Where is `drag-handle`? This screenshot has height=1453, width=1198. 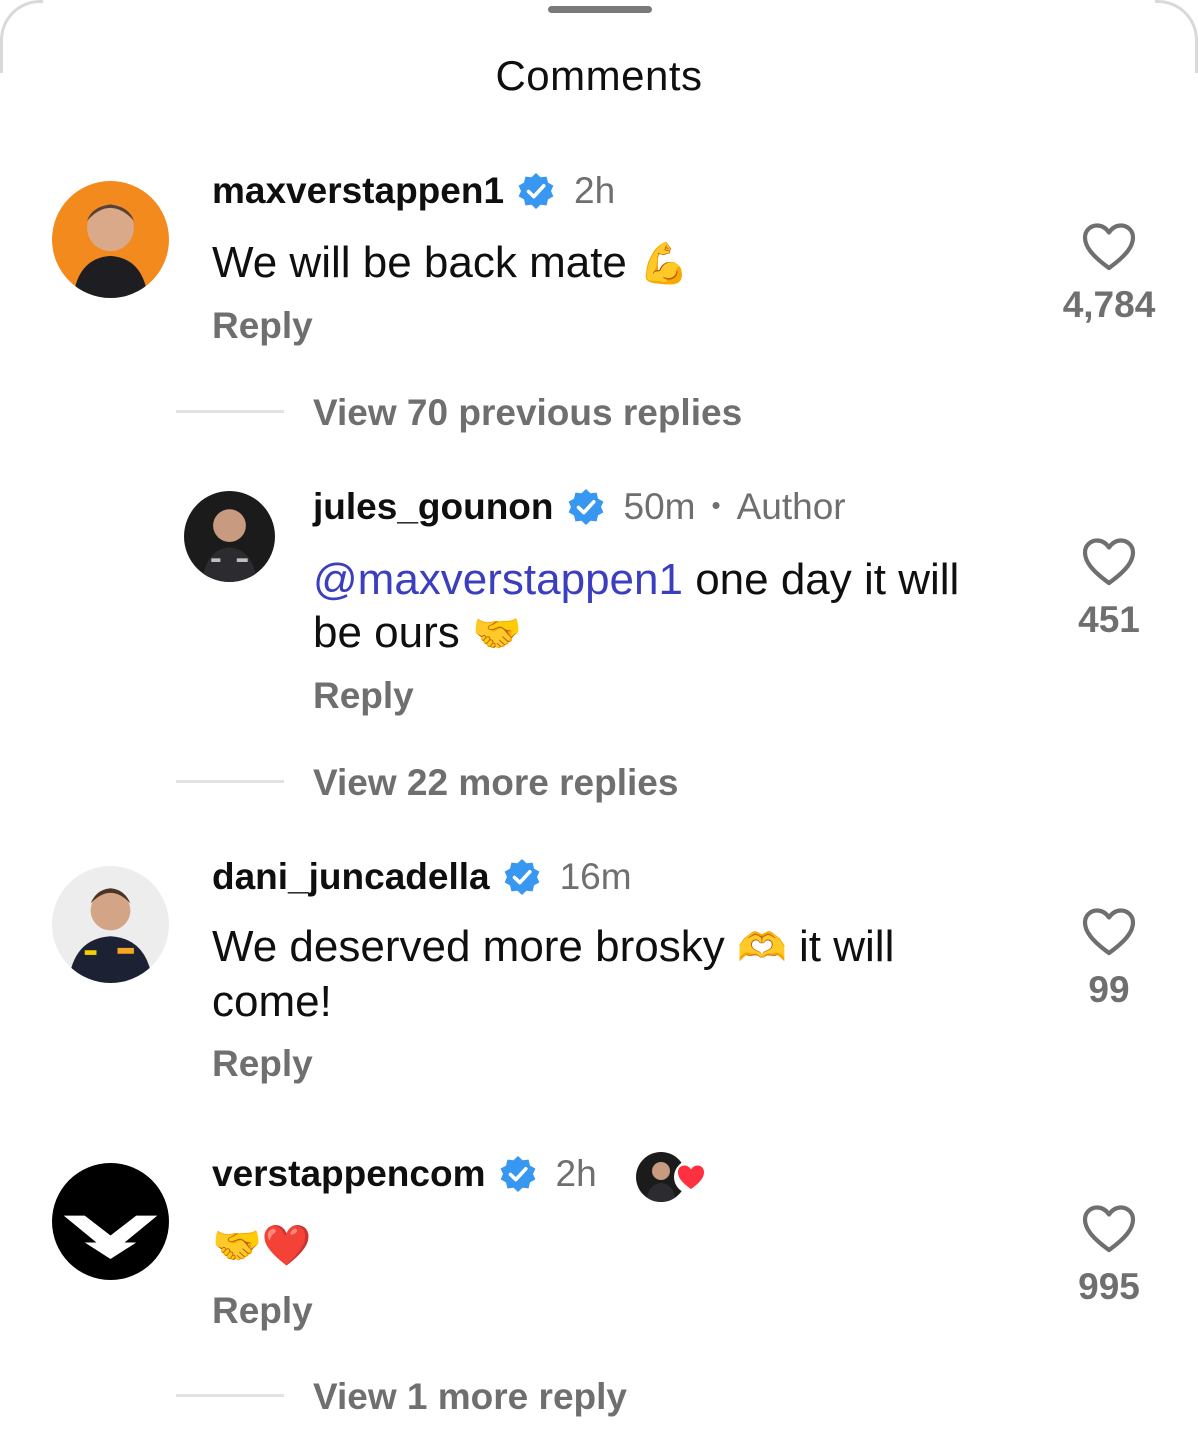 drag-handle is located at coordinates (600, 9).